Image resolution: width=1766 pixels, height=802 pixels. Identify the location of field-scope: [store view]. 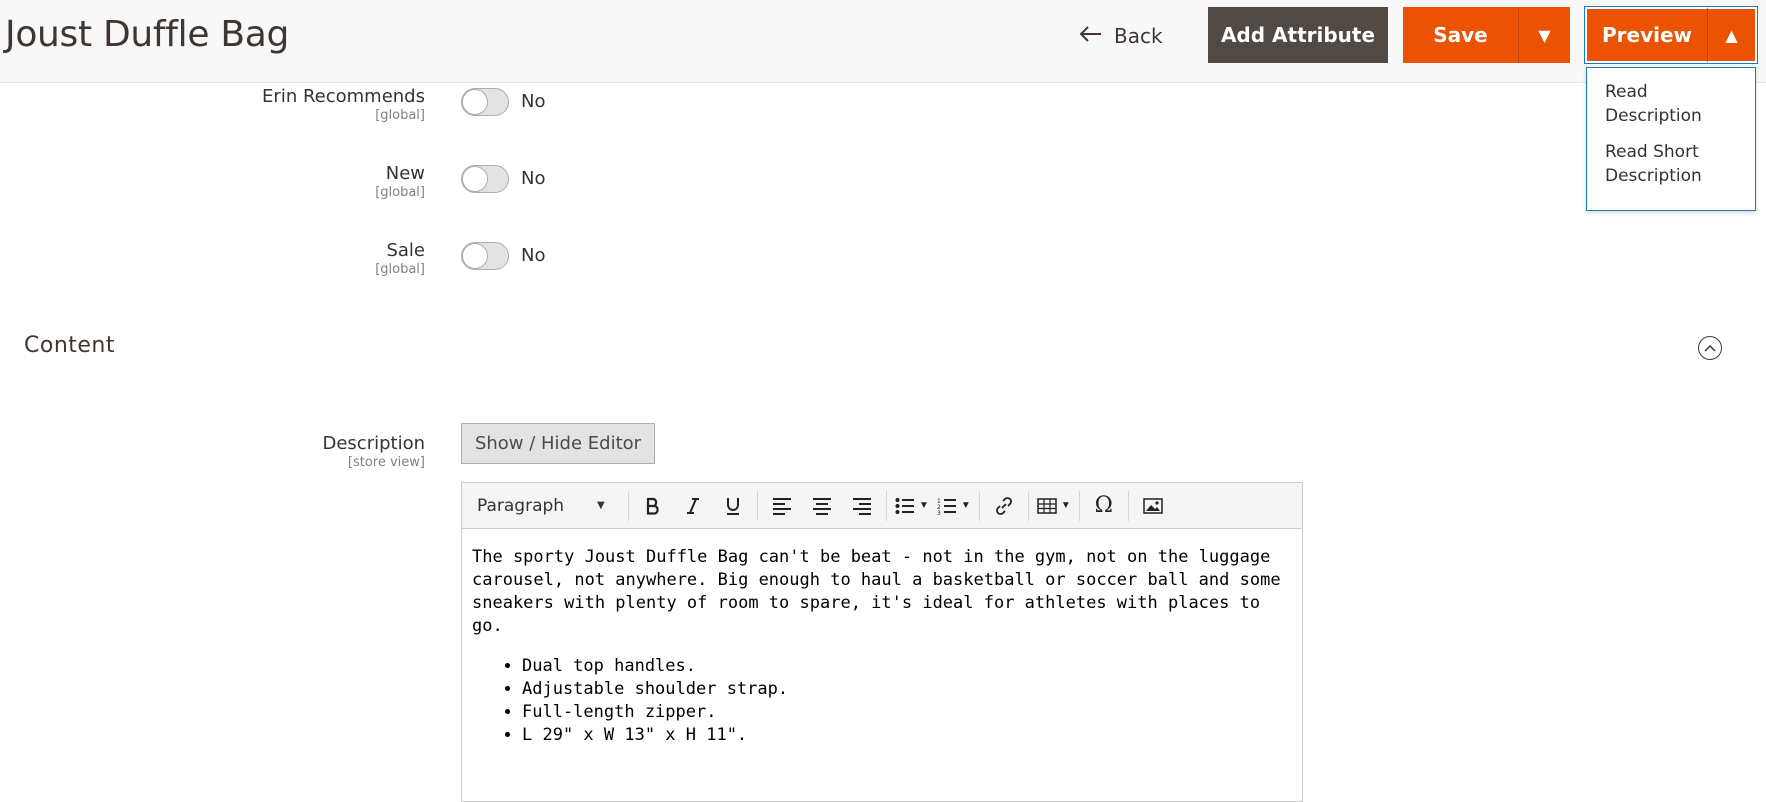
(386, 462).